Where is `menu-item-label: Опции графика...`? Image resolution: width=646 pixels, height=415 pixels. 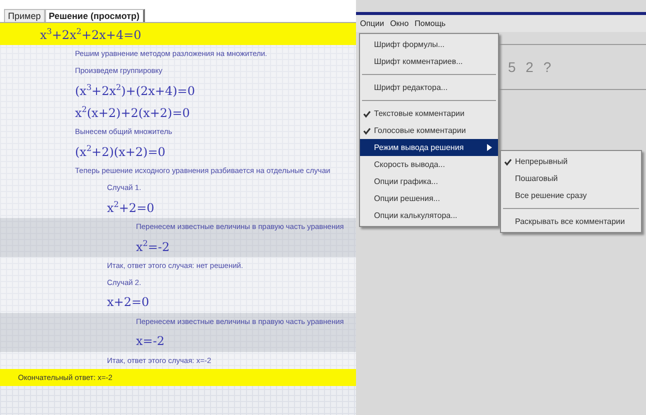
menu-item-label: Опции графика... is located at coordinates (406, 181).